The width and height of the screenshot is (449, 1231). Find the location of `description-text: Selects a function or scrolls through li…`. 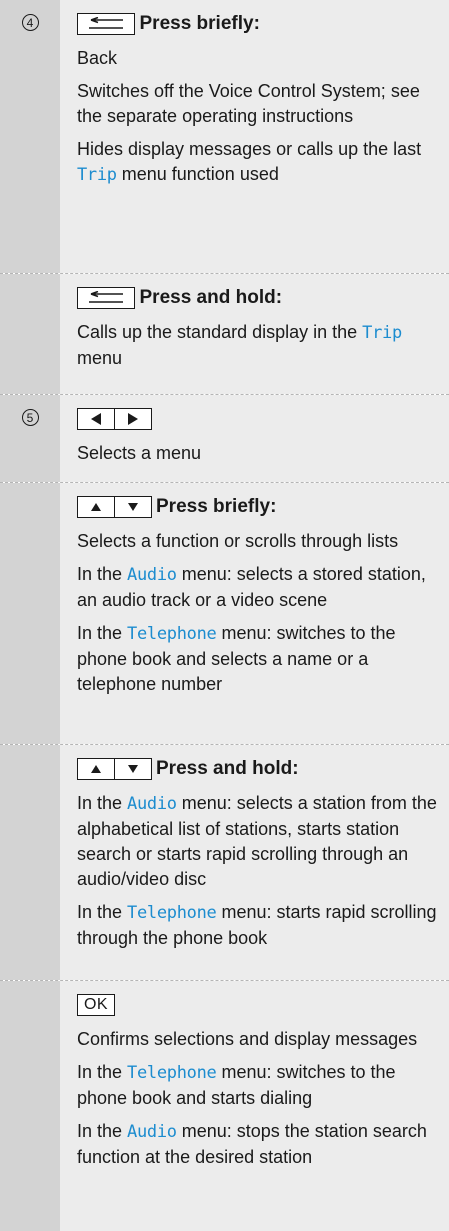

description-text: Selects a function or scrolls through li… is located at coordinates (238, 541).